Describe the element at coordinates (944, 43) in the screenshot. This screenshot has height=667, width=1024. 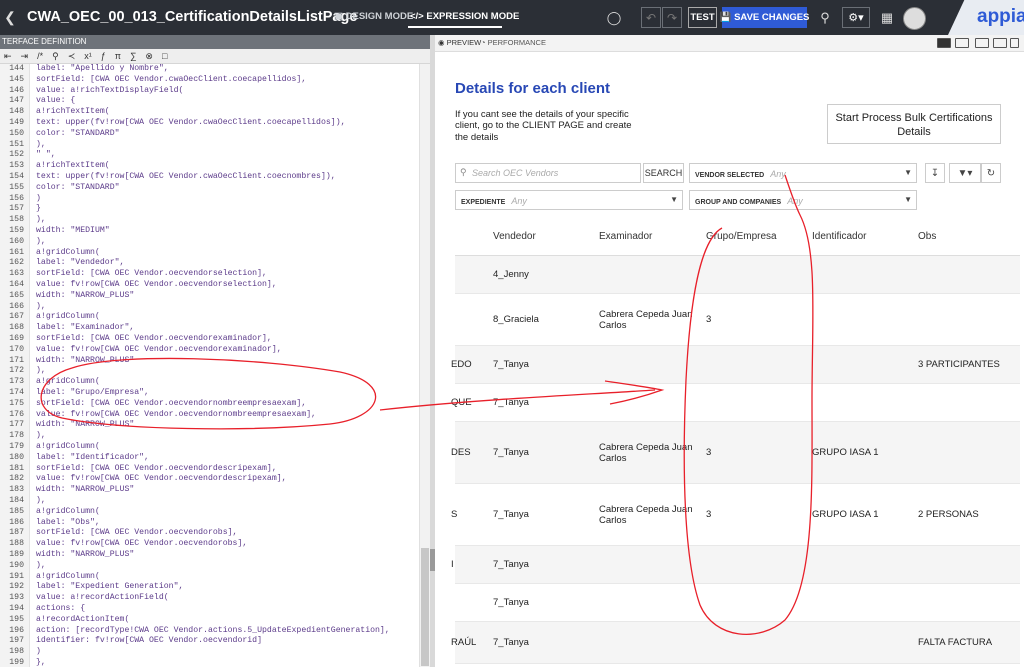
I see `desktop-wide-icon` at that location.